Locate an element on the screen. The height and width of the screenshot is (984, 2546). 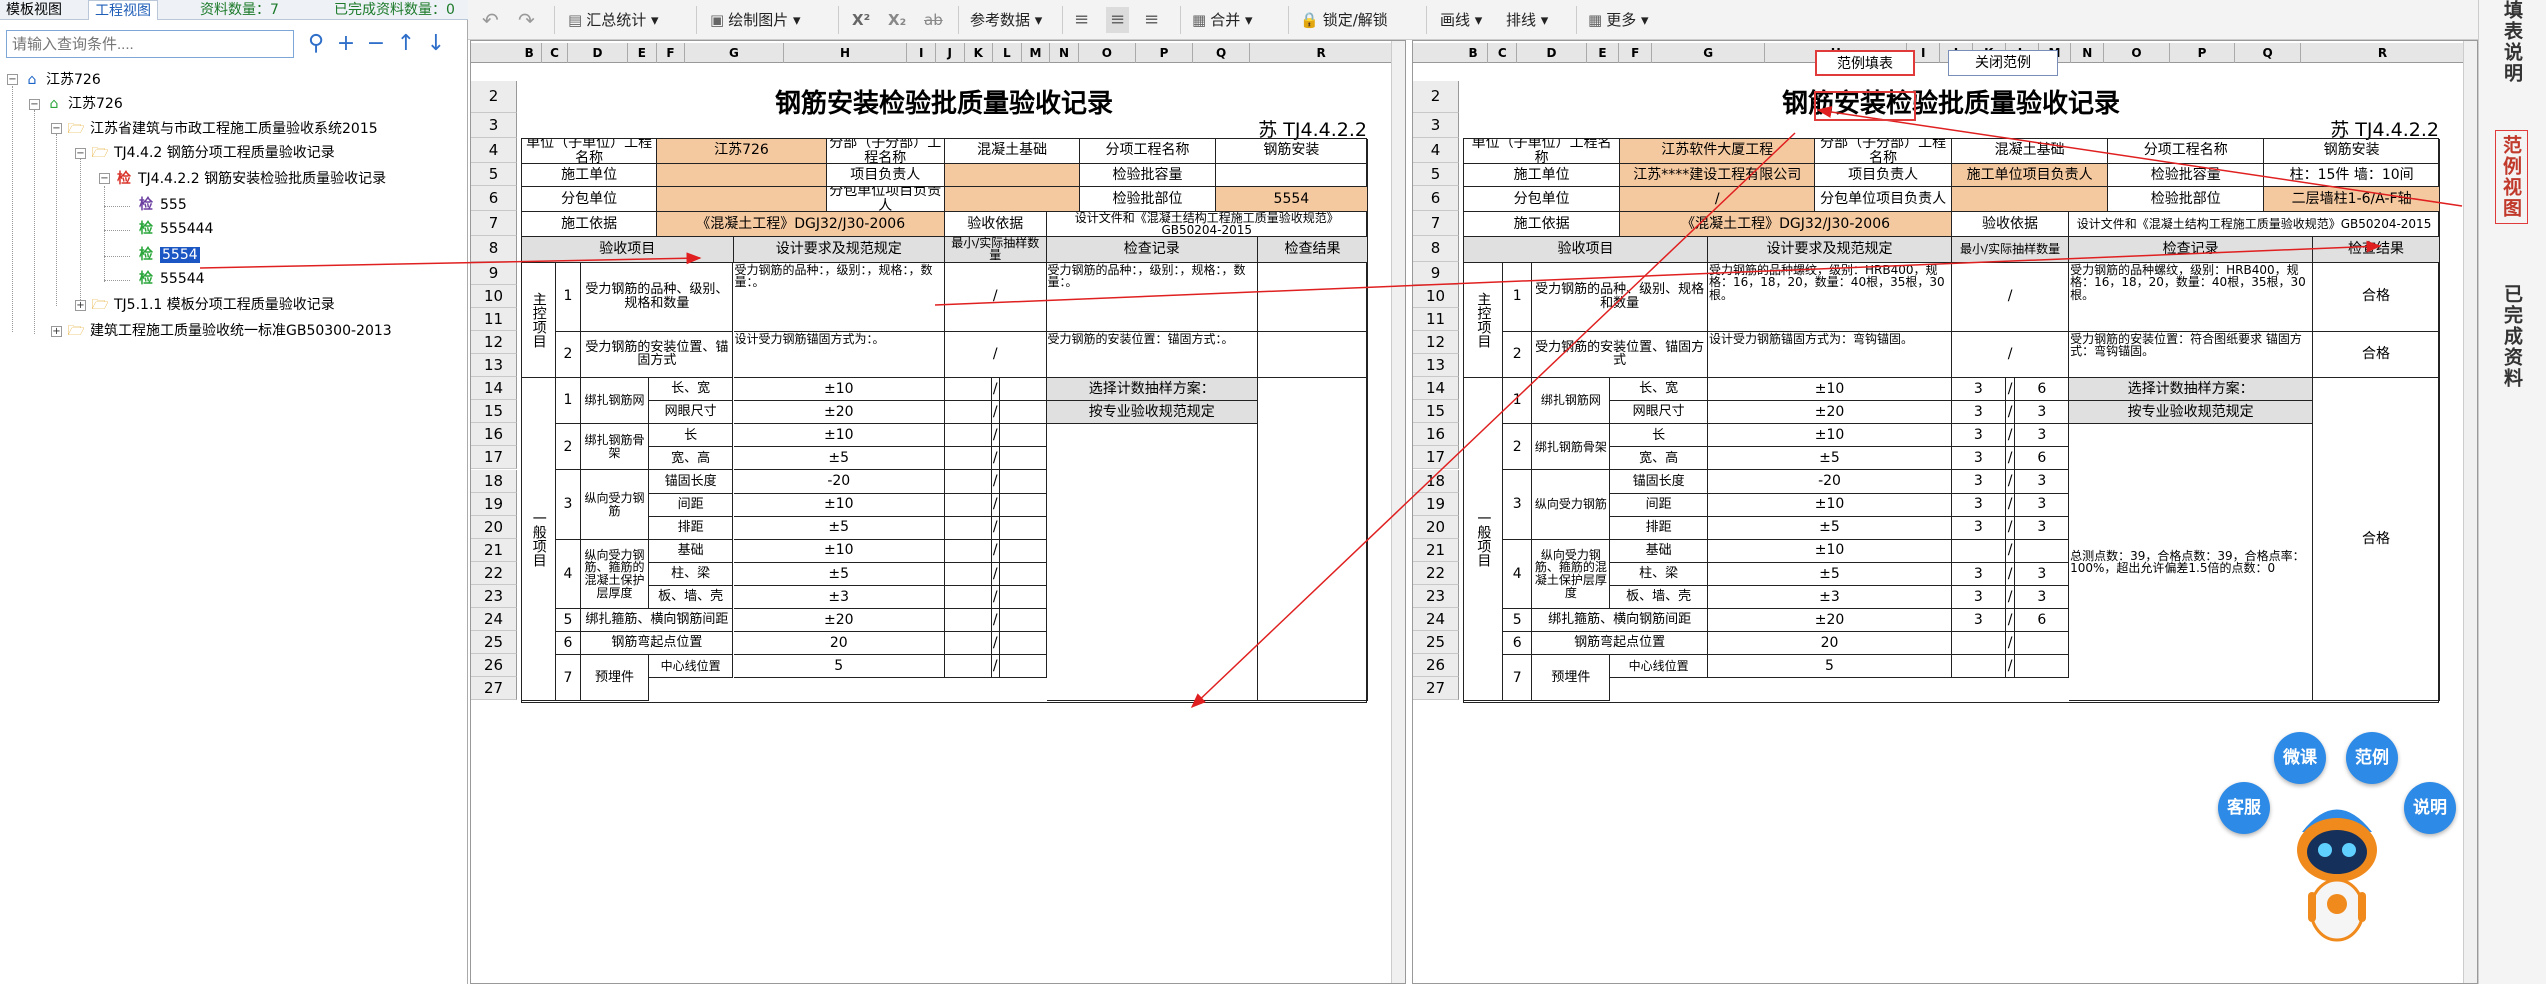
completed-data-tab: 已完成资料 is located at coordinates (2512, 336).